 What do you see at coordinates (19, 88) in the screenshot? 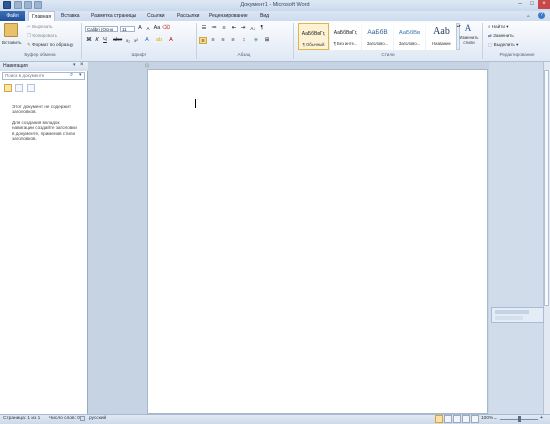
I see `tab-pages` at bounding box center [19, 88].